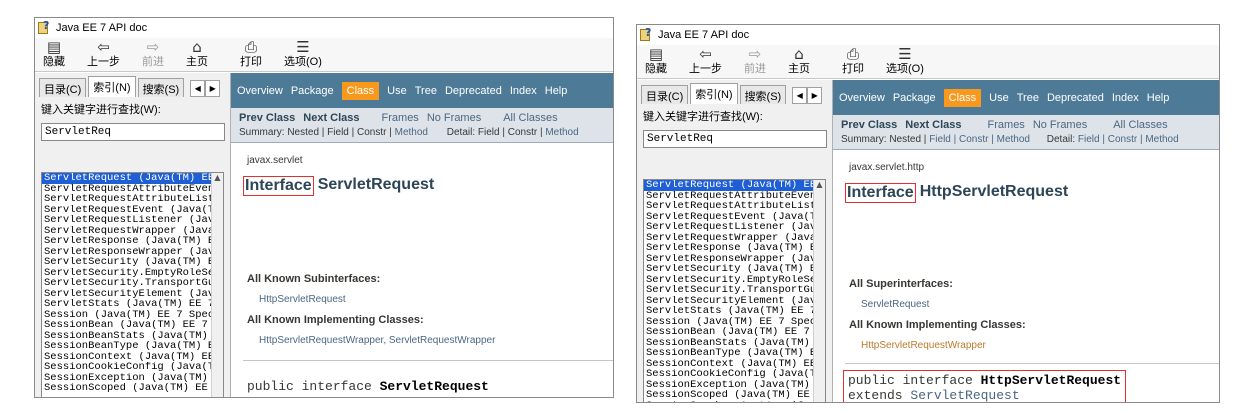 Image resolution: width=1248 pixels, height=413 pixels. I want to click on list-item: SessionBeanType (Java(TM) EE, so click(734, 353).